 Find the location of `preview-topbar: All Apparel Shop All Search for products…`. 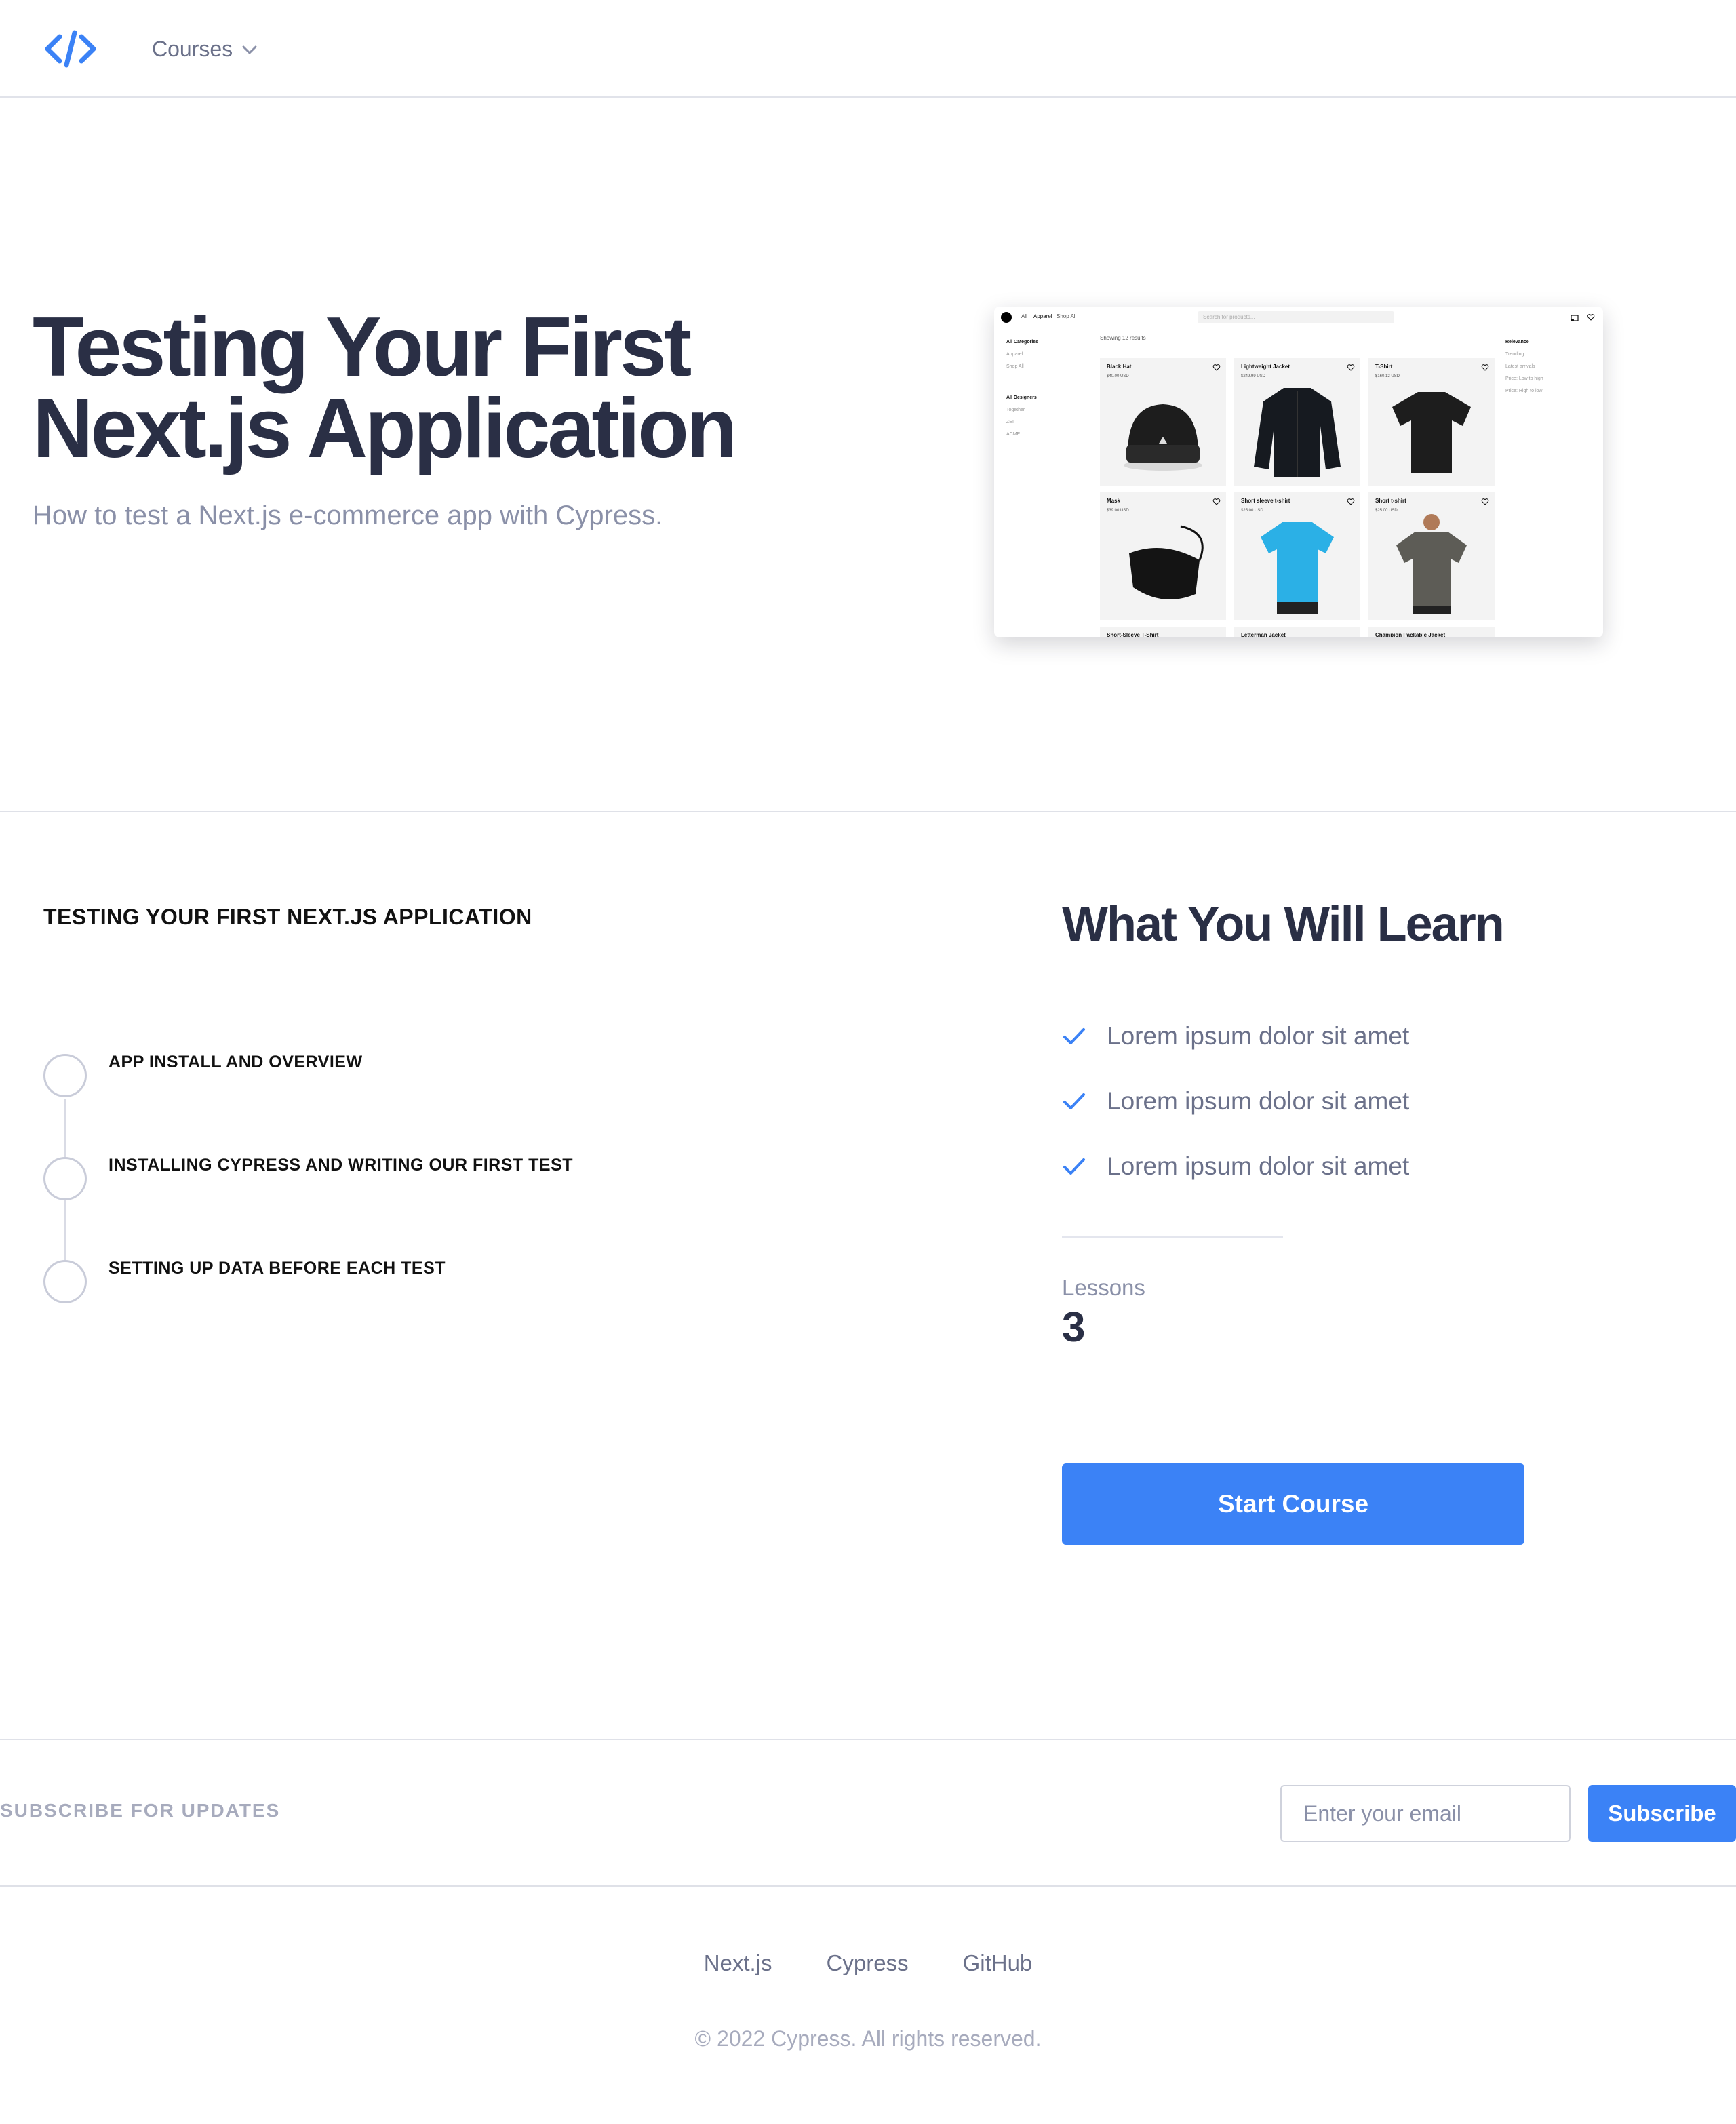

preview-topbar: All Apparel Shop All Search for products… is located at coordinates (1298, 317).